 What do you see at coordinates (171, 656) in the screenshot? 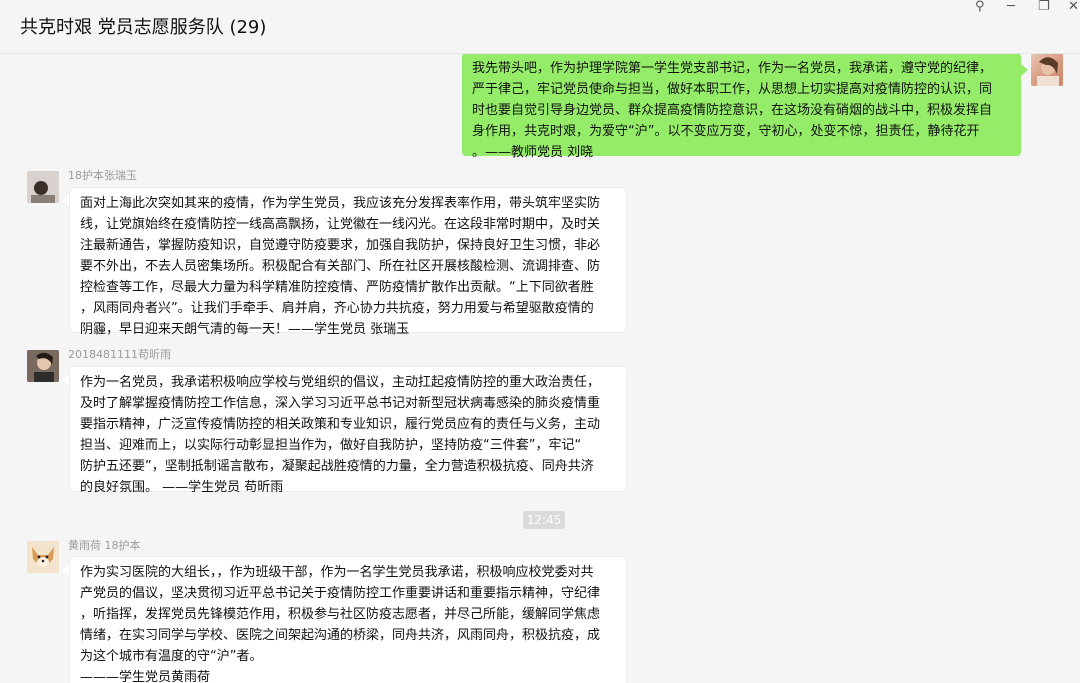
I see `message-line: 为这个城市有温度的守“沪”者。` at bounding box center [171, 656].